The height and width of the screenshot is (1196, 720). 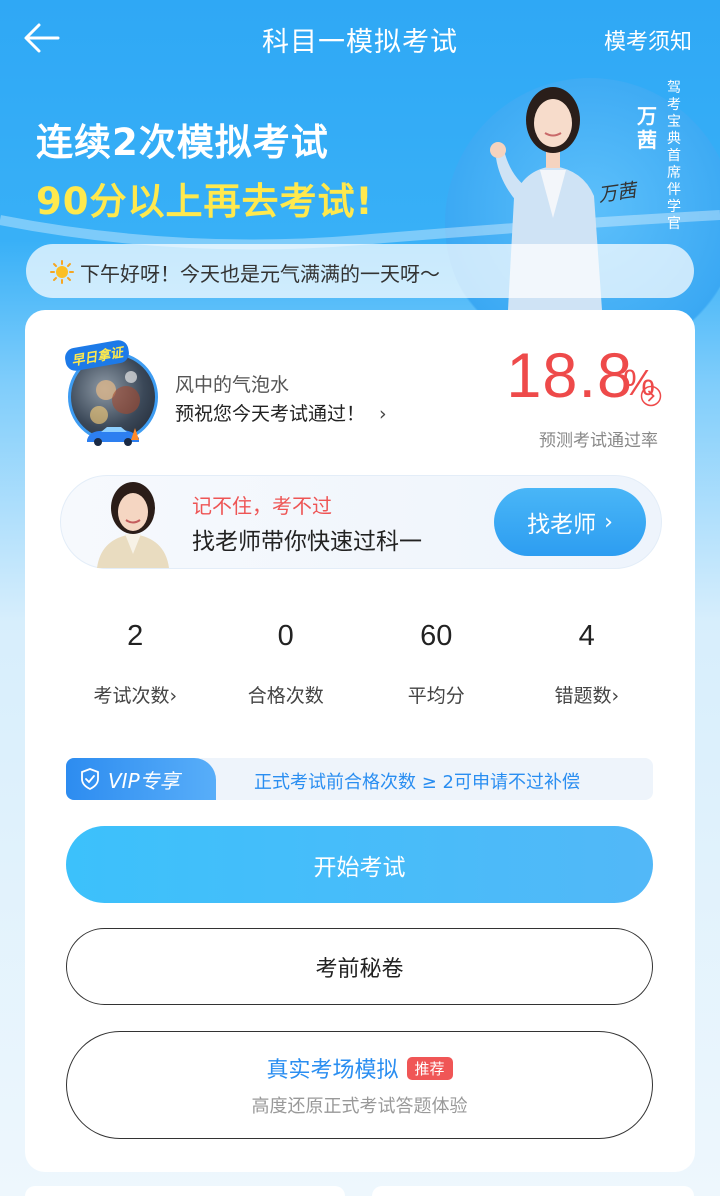 What do you see at coordinates (569, 376) in the screenshot?
I see `pass-rate-value: 18.8` at bounding box center [569, 376].